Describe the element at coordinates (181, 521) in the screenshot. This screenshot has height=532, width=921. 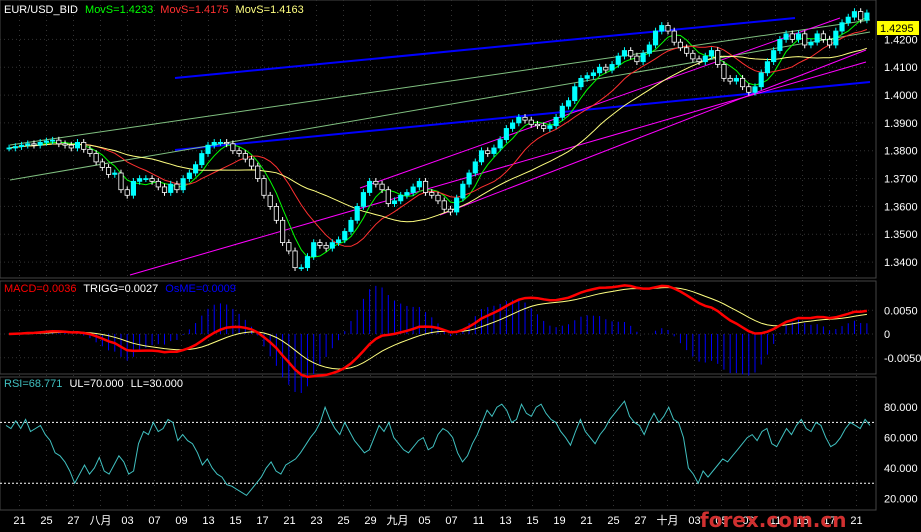
I see `time-tick-label: 09` at that location.